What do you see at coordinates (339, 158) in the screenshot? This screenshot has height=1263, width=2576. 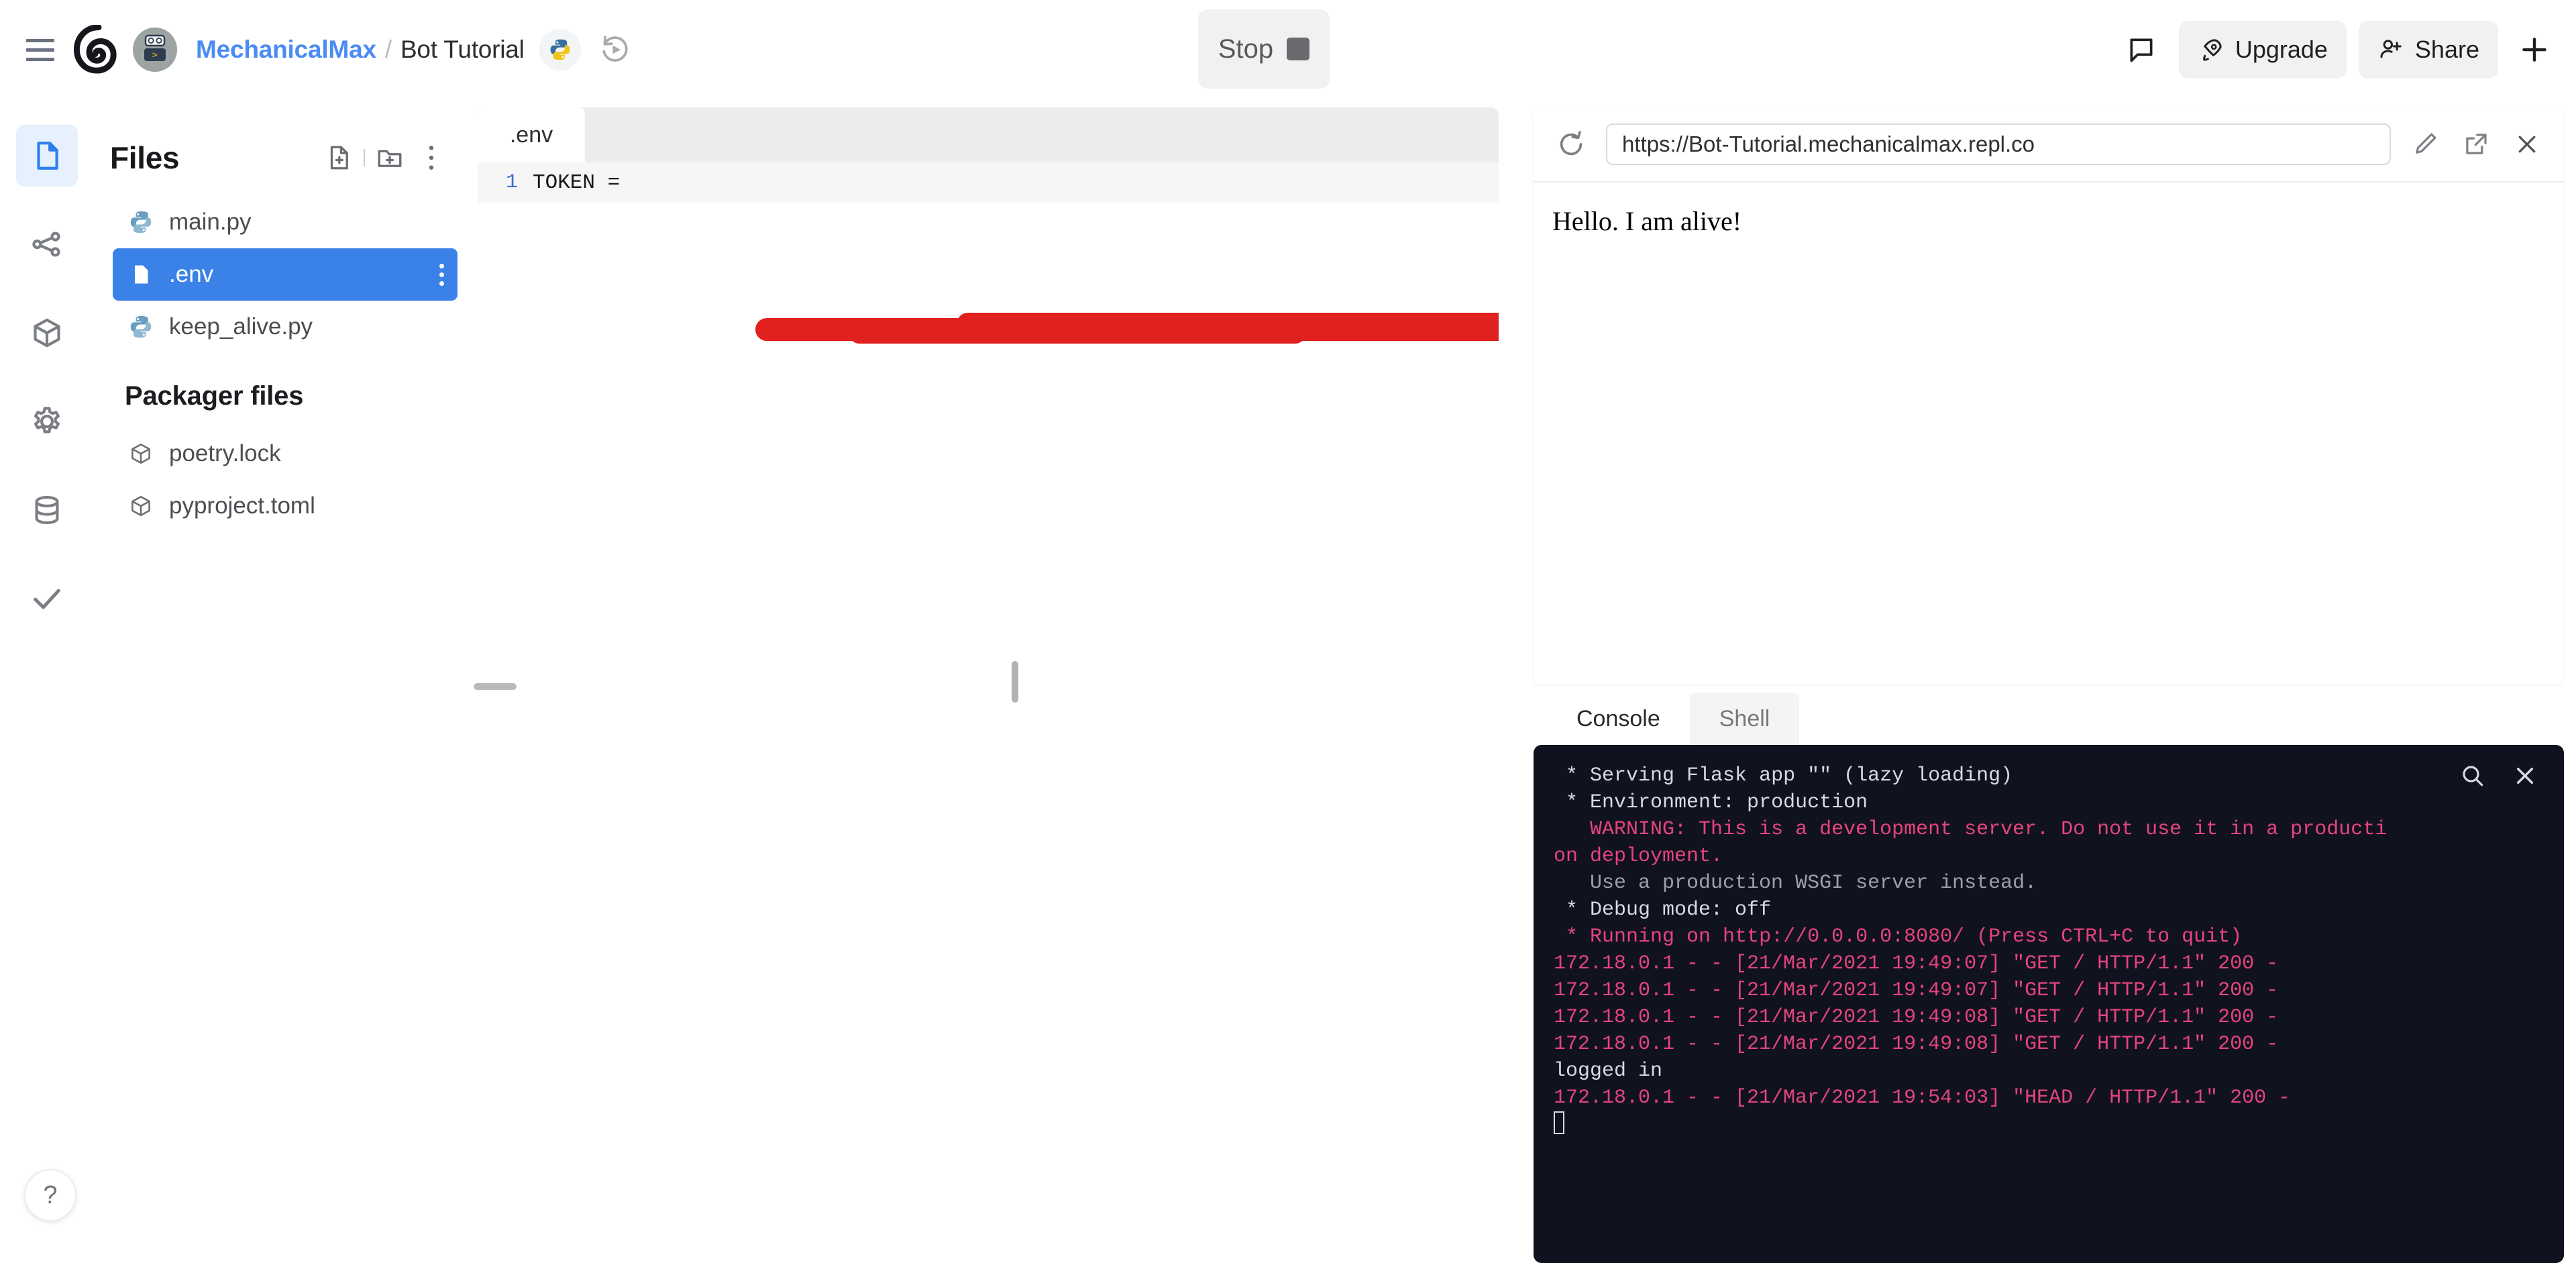 I see `file-plus-icon` at bounding box center [339, 158].